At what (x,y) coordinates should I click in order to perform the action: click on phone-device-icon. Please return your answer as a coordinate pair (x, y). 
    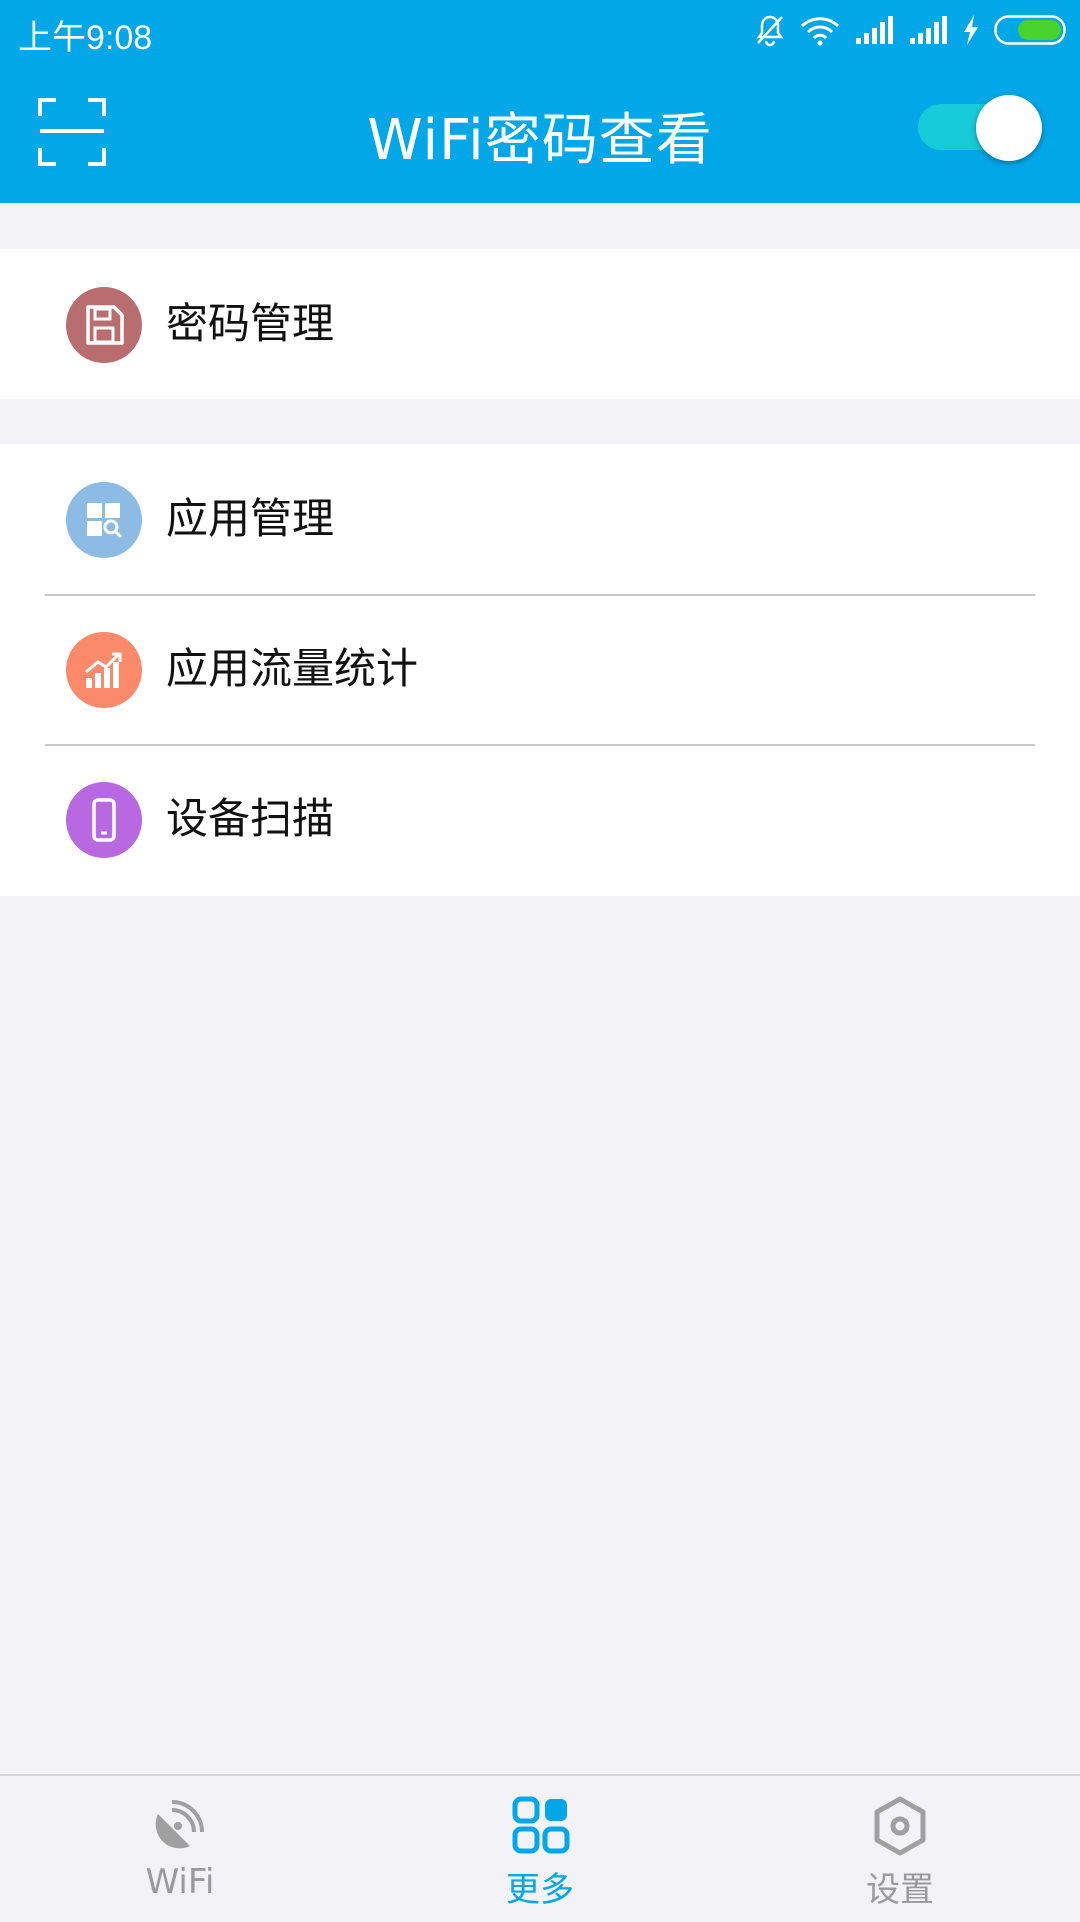
    Looking at the image, I should click on (104, 820).